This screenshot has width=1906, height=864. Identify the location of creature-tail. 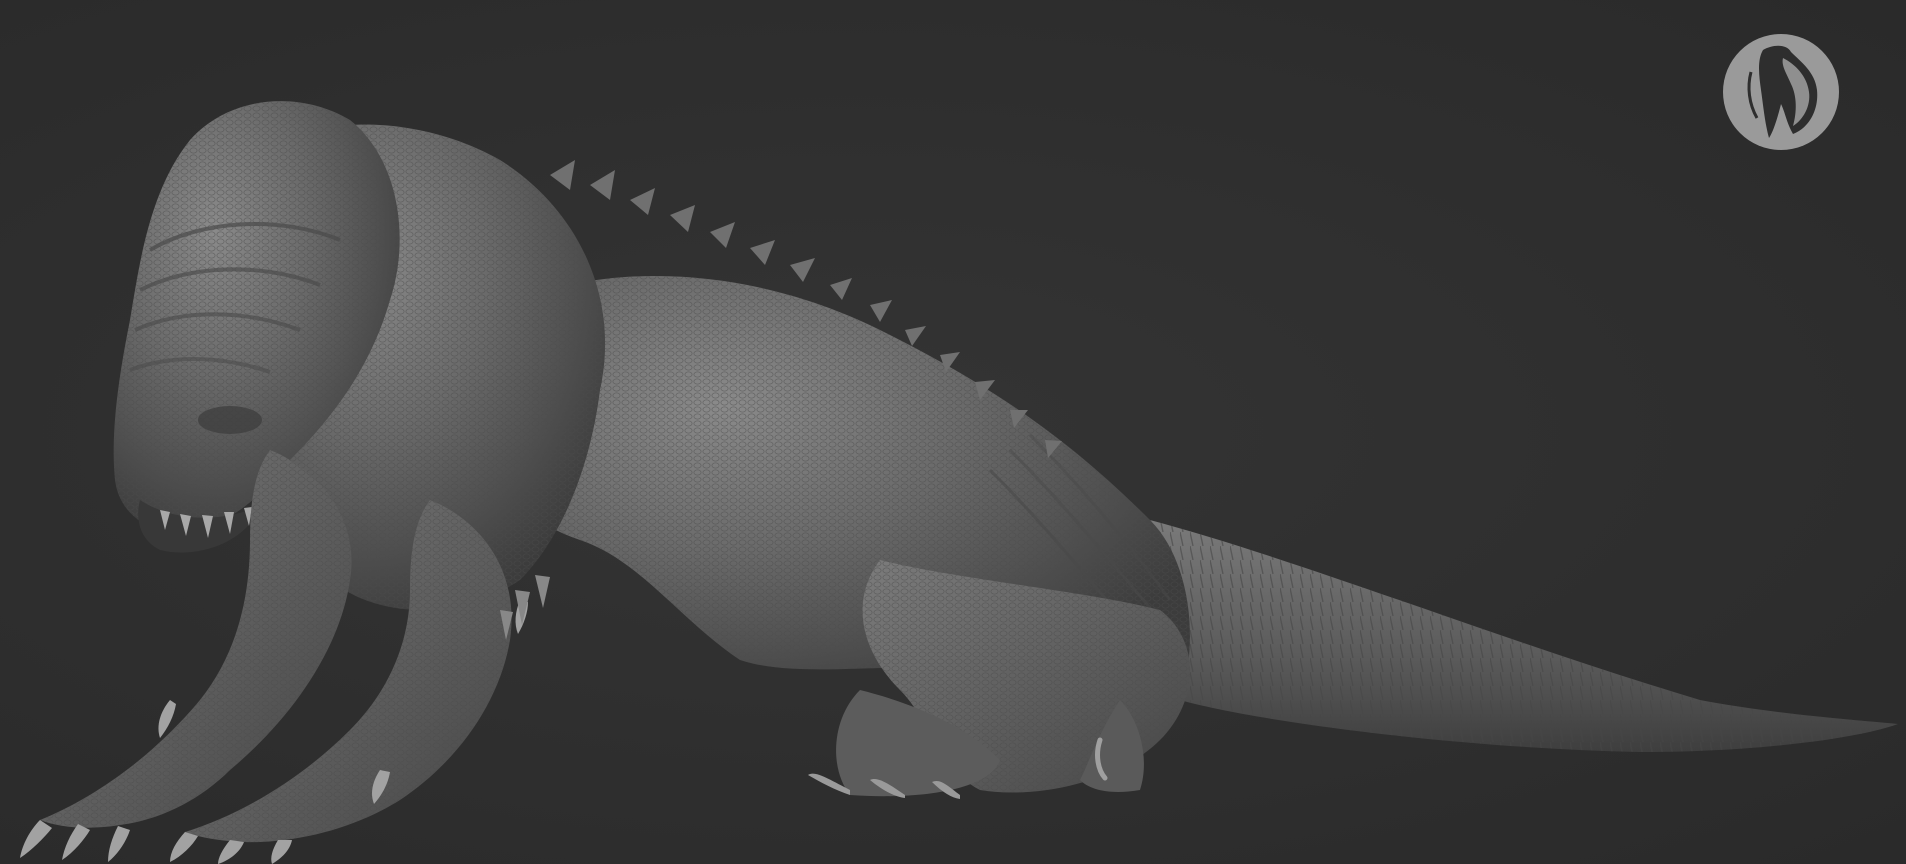
(1524, 636).